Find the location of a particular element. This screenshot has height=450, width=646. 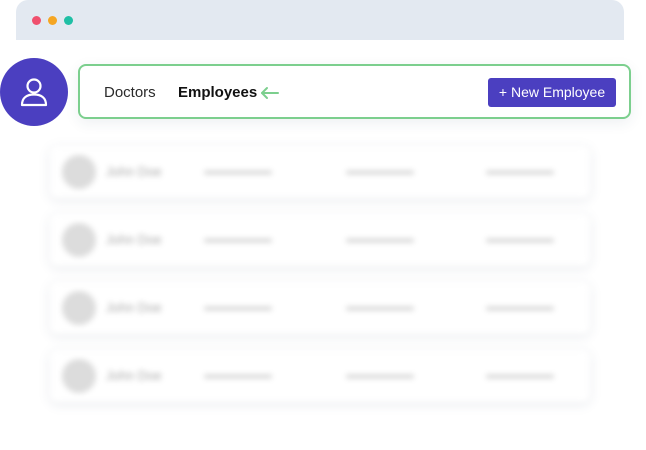

new-employee-button: + New Employee is located at coordinates (552, 92).